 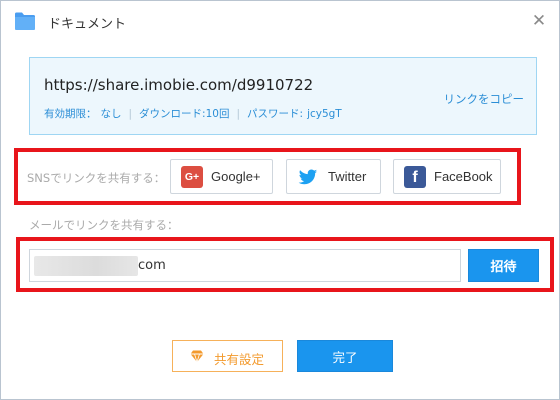 I want to click on expiry-label: 有効期限：, so click(x=70, y=114).